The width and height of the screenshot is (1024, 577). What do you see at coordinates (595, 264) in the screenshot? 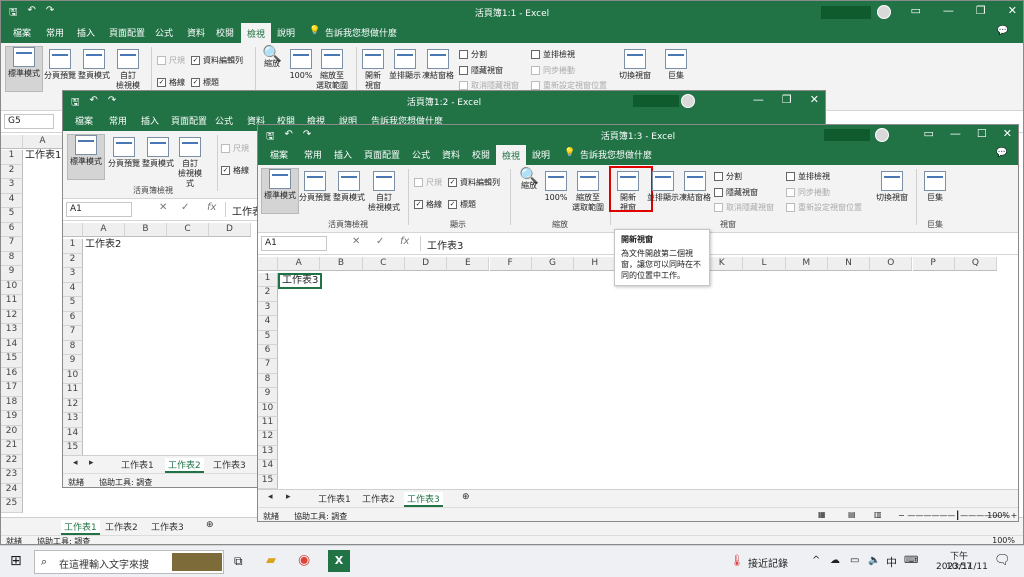
I see `column-header: H` at bounding box center [595, 264].